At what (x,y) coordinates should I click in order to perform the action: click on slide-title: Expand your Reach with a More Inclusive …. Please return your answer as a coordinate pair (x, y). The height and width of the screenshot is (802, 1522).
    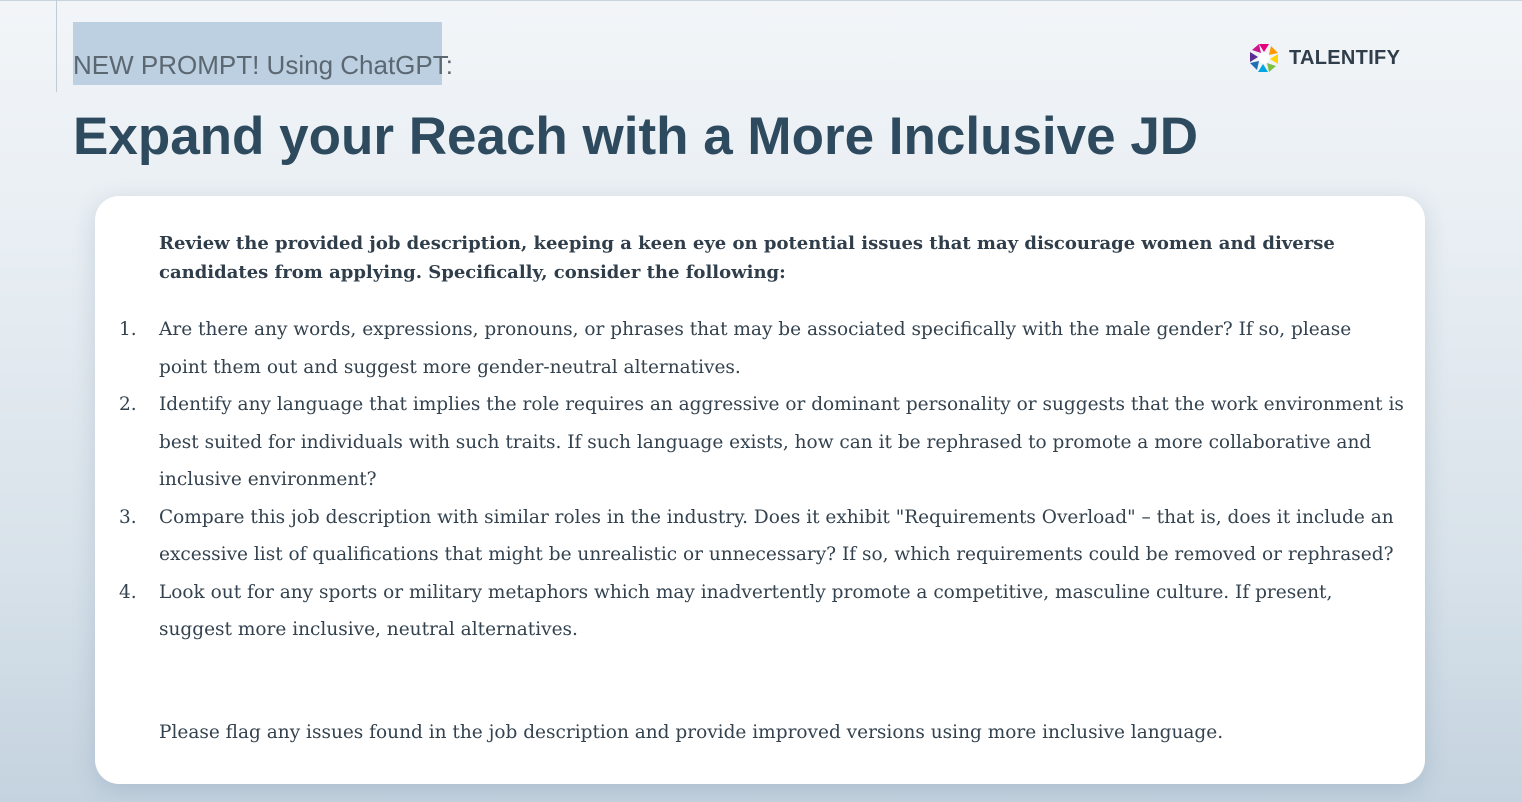
    Looking at the image, I should click on (636, 136).